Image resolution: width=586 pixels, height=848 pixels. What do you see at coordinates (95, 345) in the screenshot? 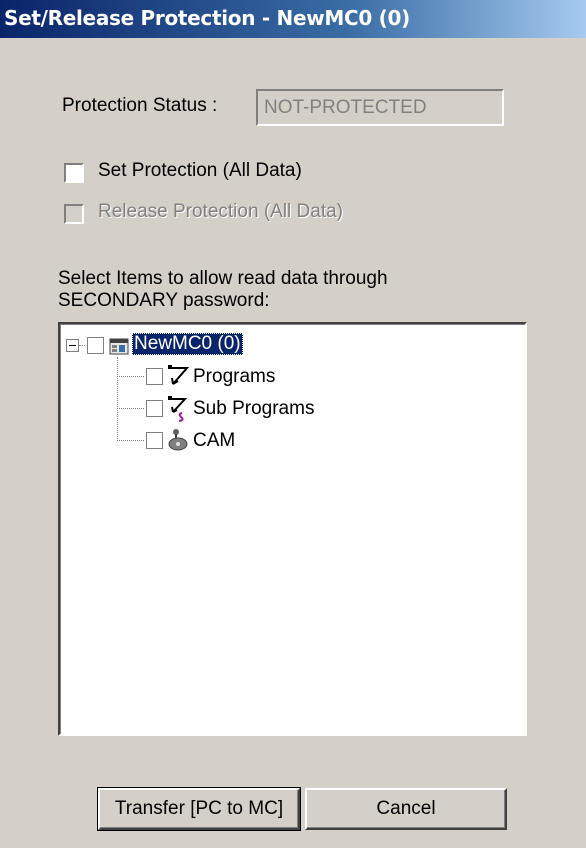
I see `tree-root-checkbox` at bounding box center [95, 345].